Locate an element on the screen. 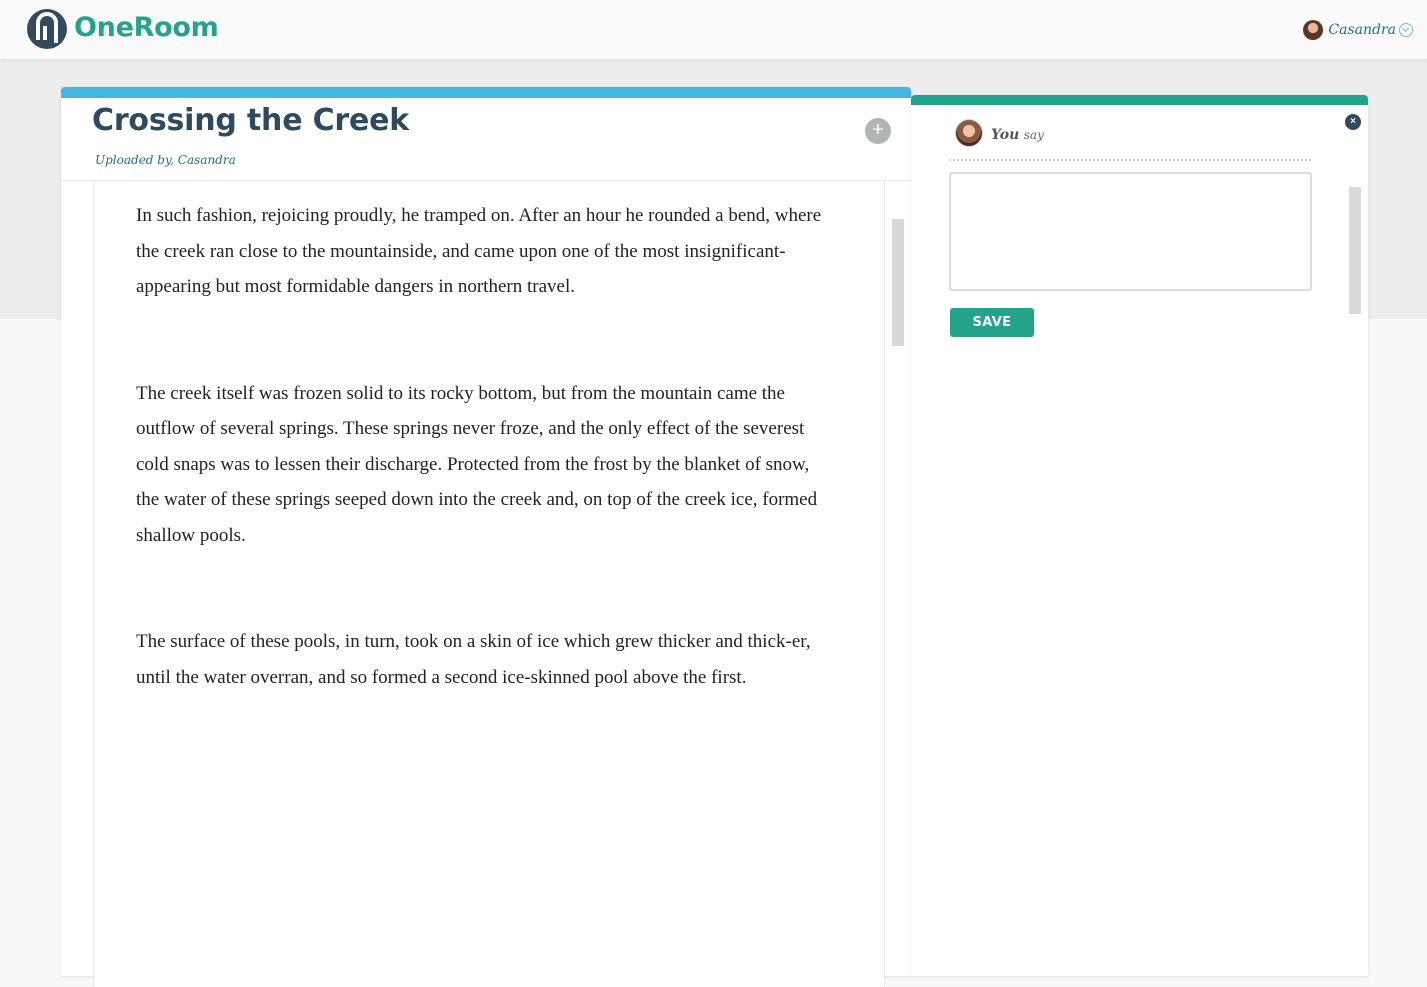 The image size is (1427, 987). oneroom-logo-icon is located at coordinates (47, 29).